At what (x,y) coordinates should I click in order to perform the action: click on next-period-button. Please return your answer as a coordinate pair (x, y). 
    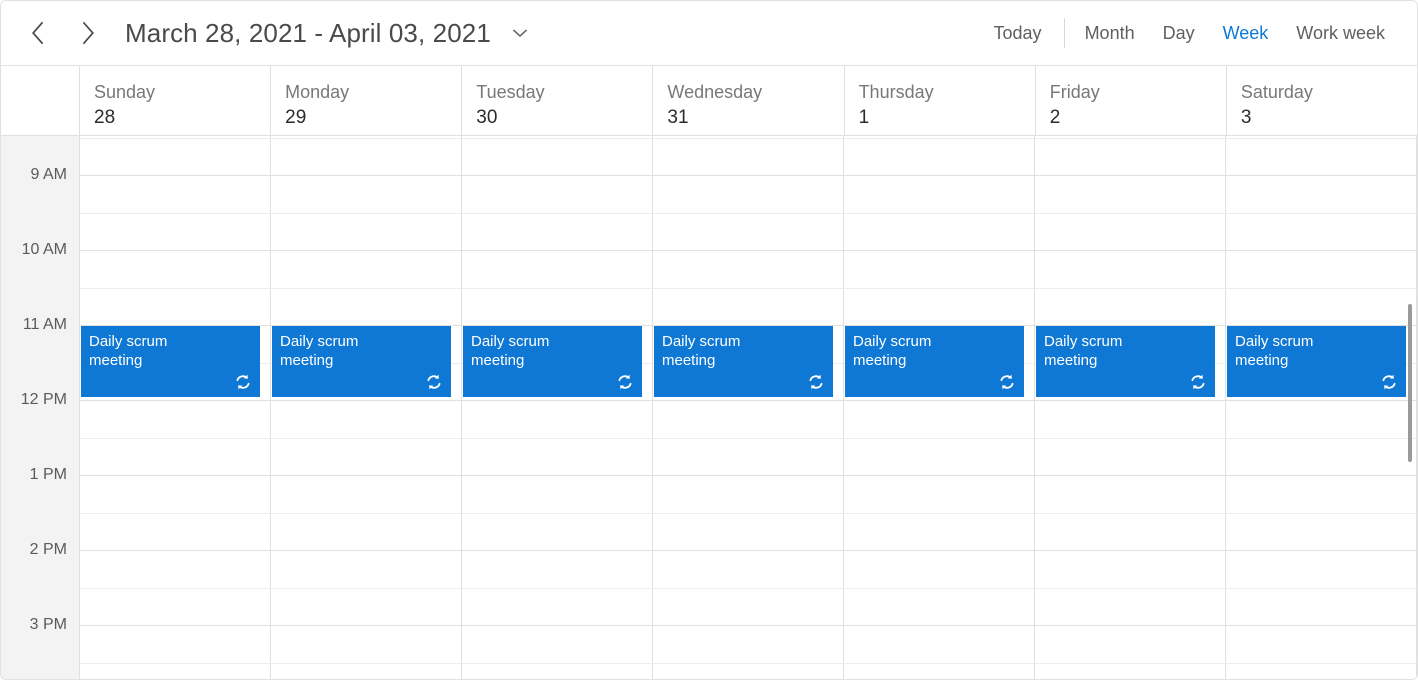
    Looking at the image, I should click on (88, 33).